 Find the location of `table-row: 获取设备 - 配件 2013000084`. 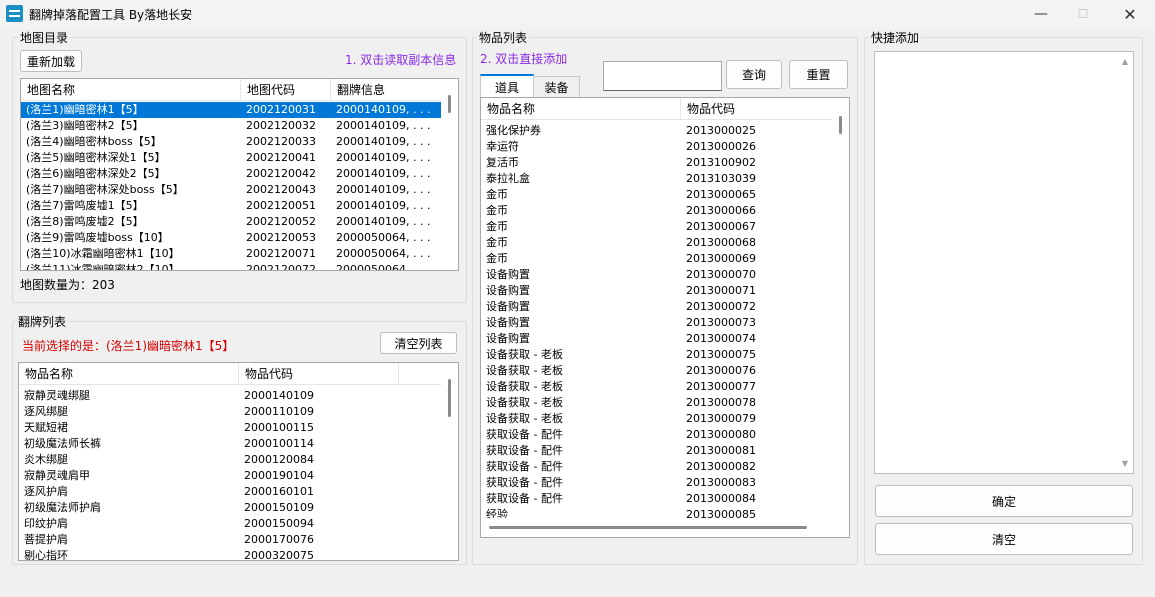

table-row: 获取设备 - 配件 2013000084 is located at coordinates (657, 499).